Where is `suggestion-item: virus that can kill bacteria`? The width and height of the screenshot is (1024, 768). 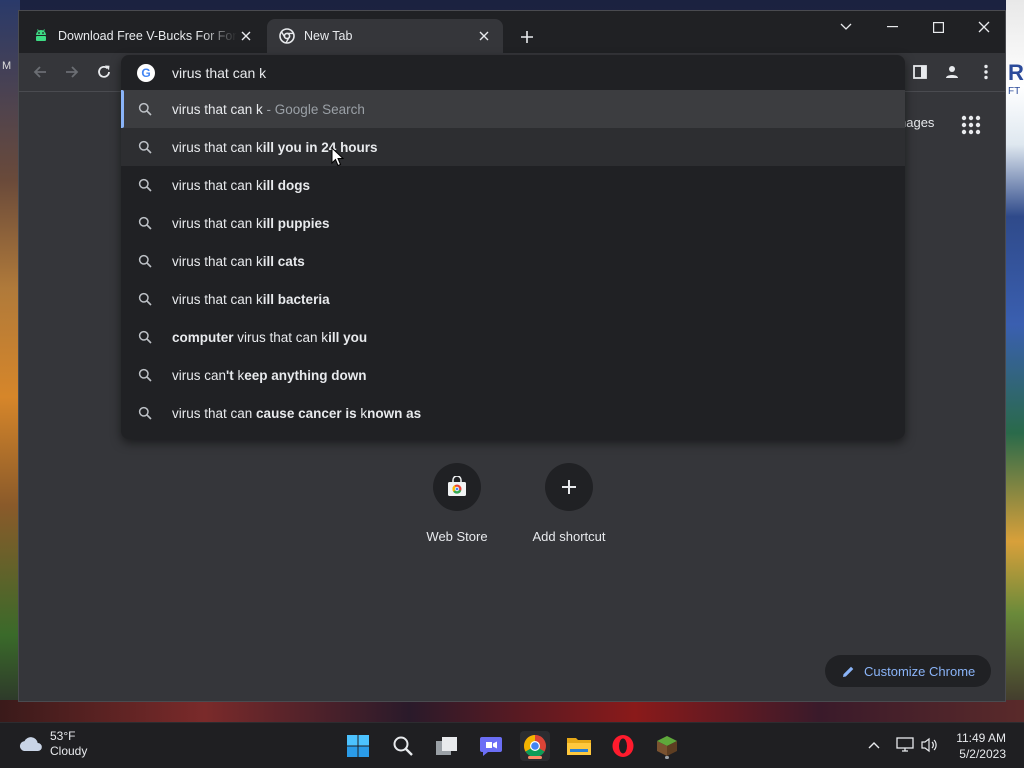
suggestion-item: virus that can kill bacteria is located at coordinates (513, 299).